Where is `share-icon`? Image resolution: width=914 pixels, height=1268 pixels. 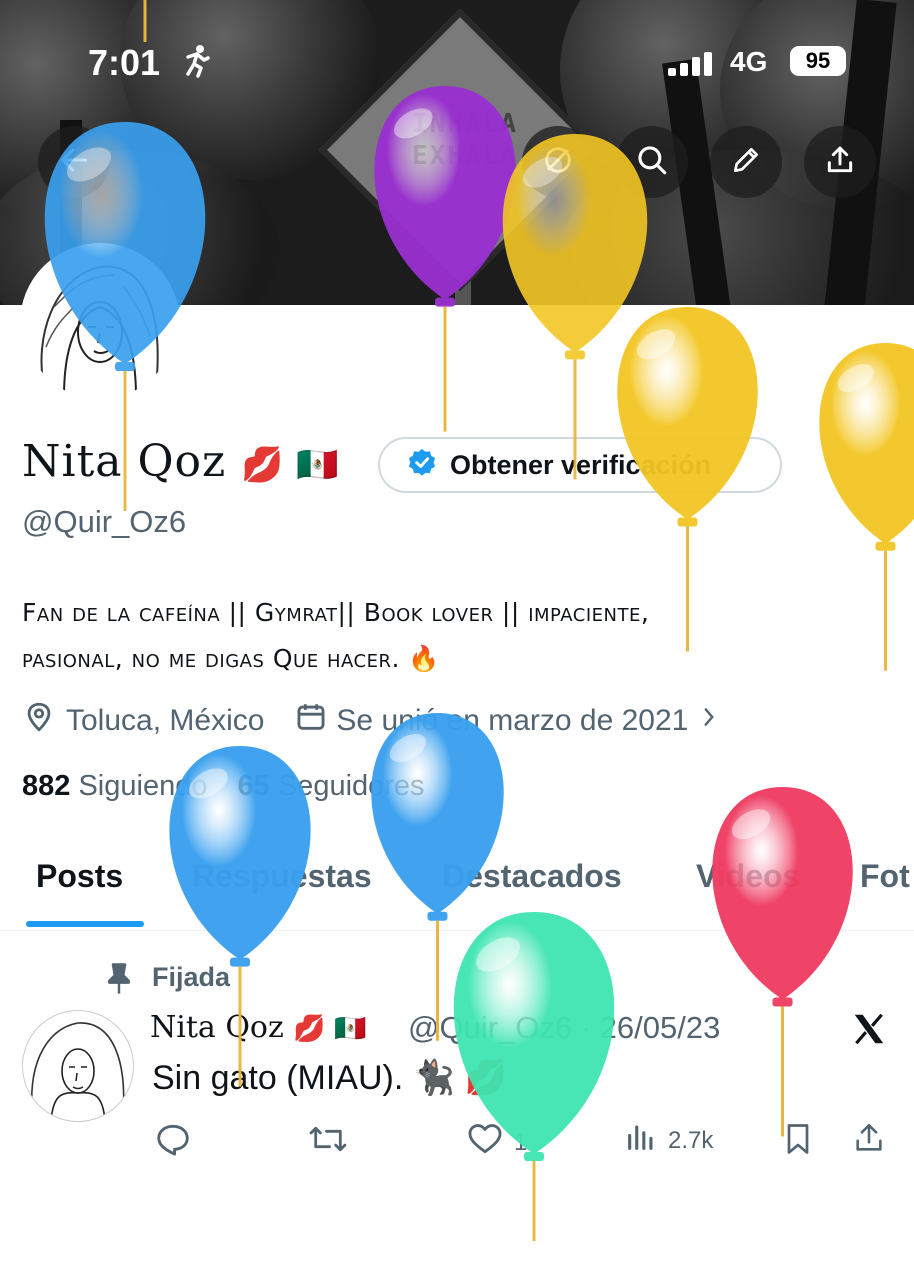
share-icon is located at coordinates (840, 162).